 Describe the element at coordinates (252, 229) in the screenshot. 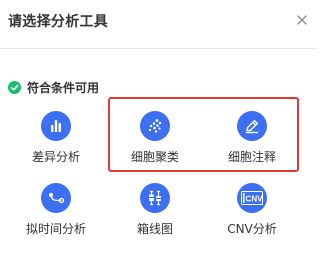

I see `tool-label: CNV分析` at that location.